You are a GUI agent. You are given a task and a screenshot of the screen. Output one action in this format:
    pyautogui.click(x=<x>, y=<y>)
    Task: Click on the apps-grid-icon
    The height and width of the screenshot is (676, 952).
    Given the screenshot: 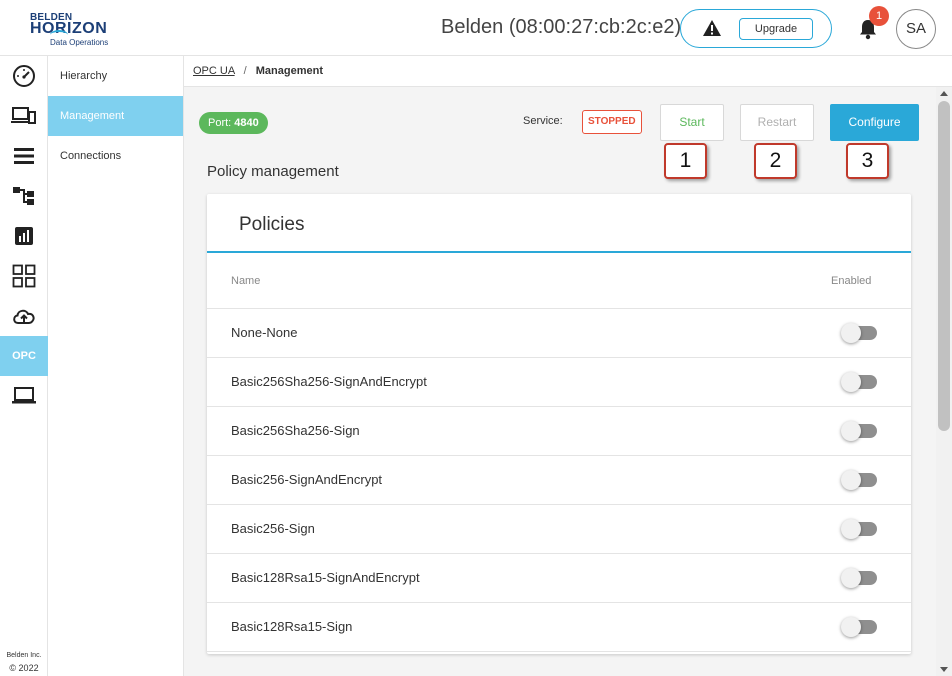 What is the action you would take?
    pyautogui.click(x=24, y=276)
    